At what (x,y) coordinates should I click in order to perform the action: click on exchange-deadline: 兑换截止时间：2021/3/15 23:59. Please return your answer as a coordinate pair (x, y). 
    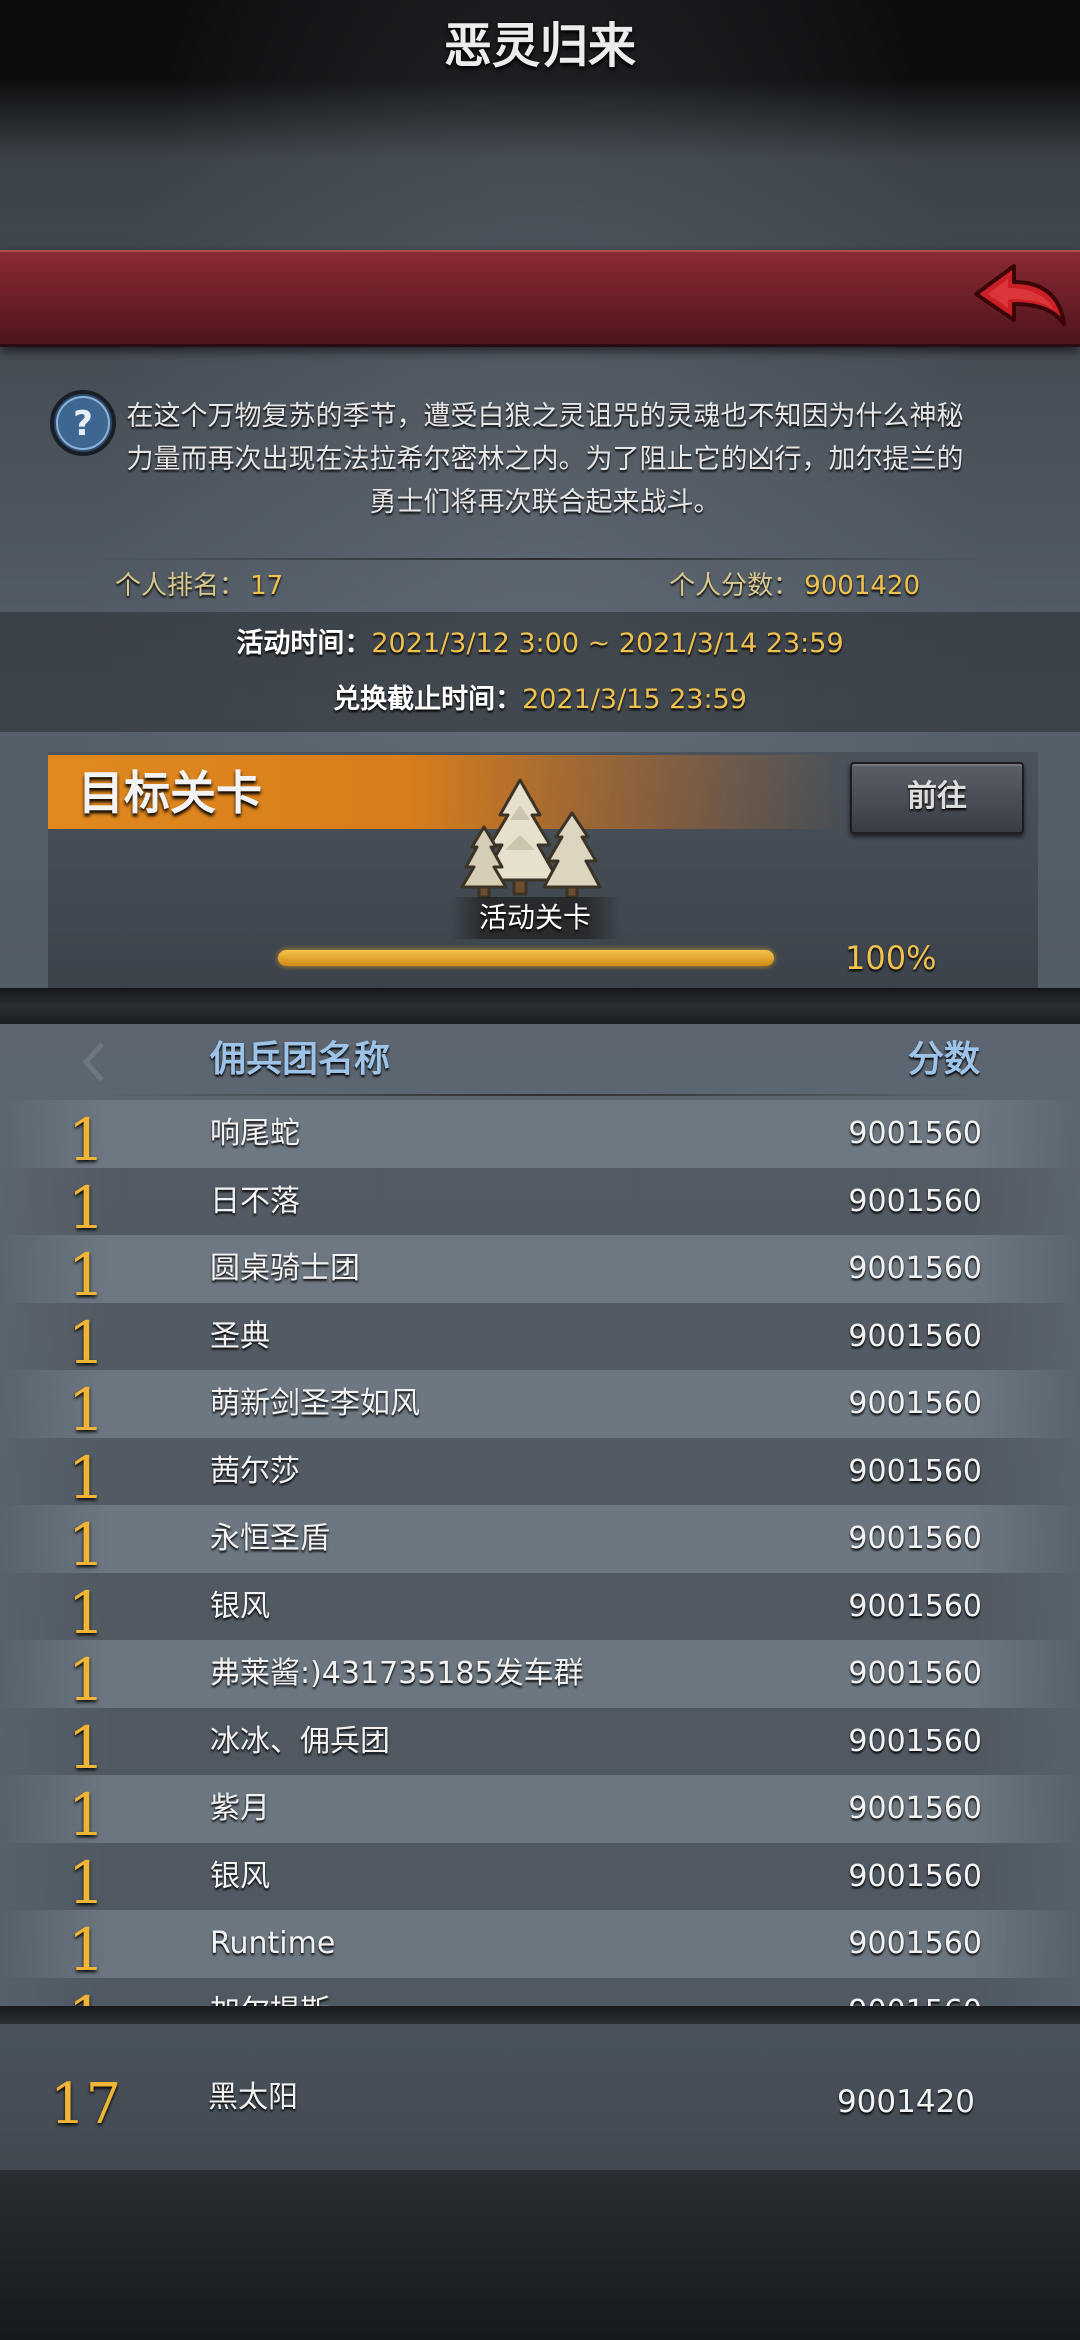
    Looking at the image, I should click on (540, 700).